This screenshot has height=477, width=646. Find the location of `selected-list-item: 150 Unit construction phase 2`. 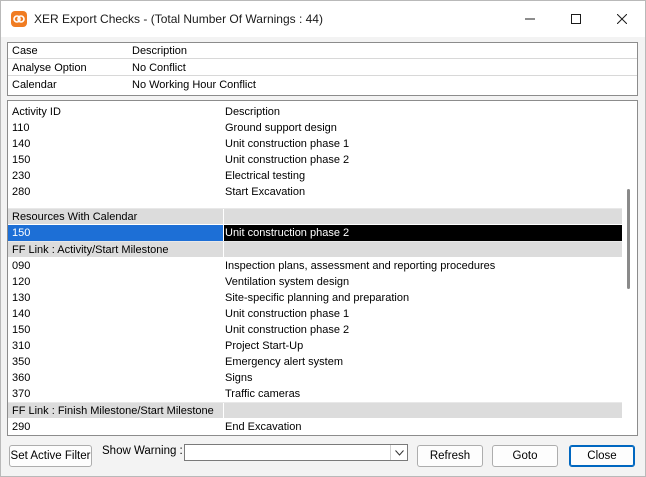

selected-list-item: 150 Unit construction phase 2 is located at coordinates (315, 233).